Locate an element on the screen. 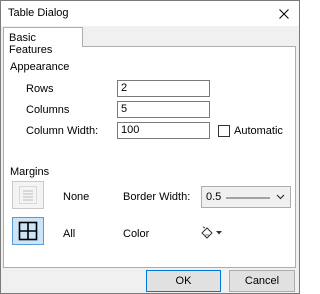  tab-basic-features: Basic Features is located at coordinates (43, 41).